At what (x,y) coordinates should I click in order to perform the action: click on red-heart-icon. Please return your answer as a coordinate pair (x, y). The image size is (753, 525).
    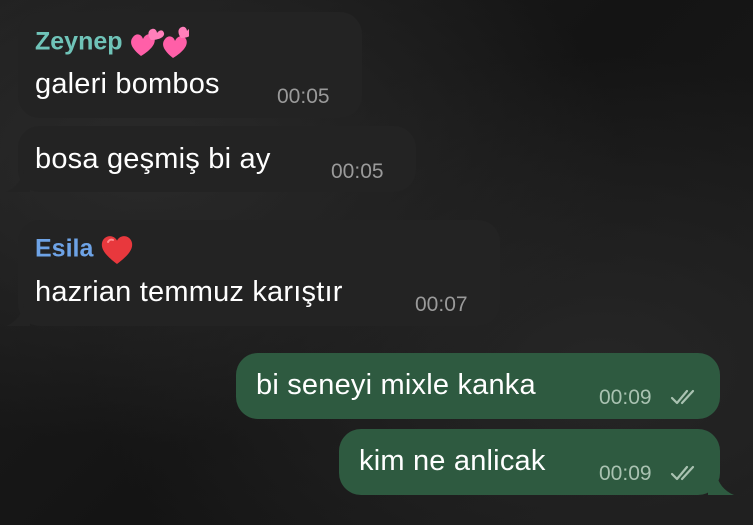
    Looking at the image, I should click on (117, 250).